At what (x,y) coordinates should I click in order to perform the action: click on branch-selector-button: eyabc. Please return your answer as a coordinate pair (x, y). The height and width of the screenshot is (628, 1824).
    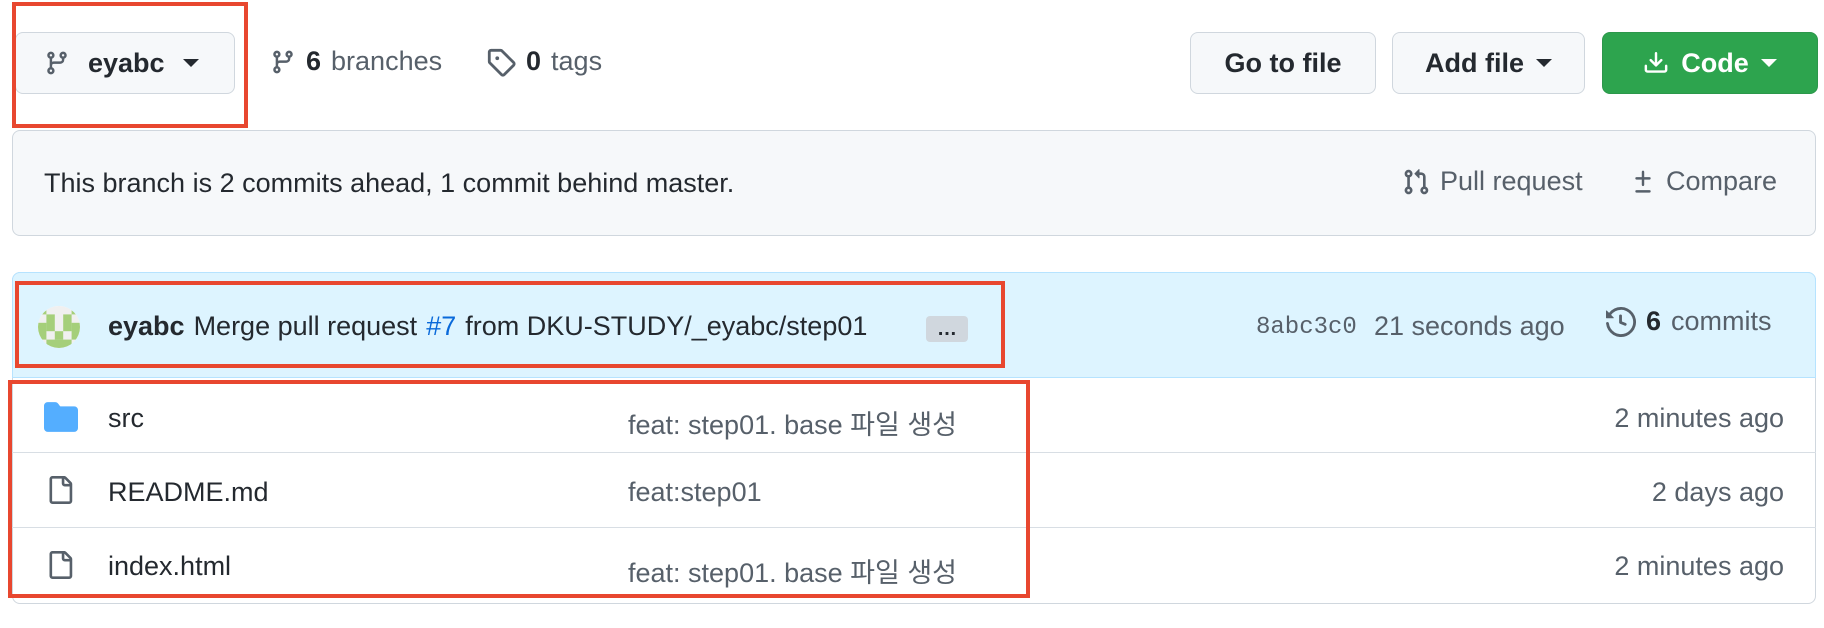
    Looking at the image, I should click on (125, 63).